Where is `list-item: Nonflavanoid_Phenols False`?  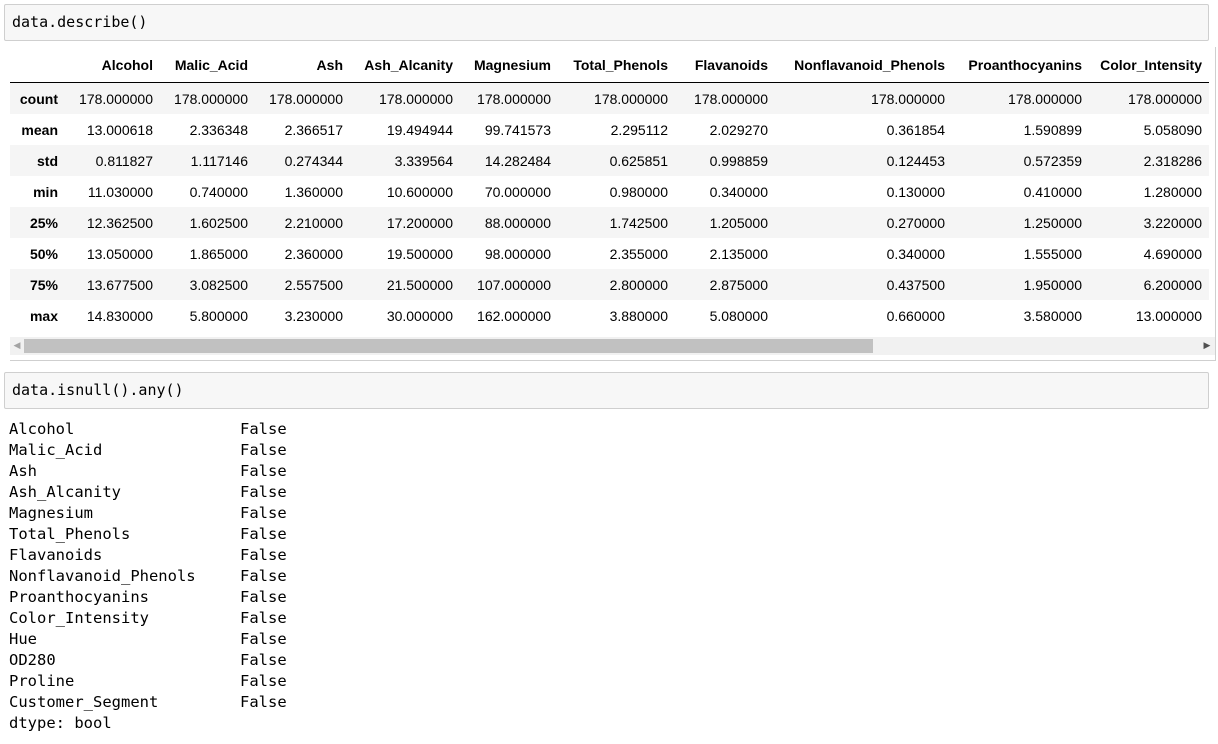
list-item: Nonflavanoid_Phenols False is located at coordinates (209, 576).